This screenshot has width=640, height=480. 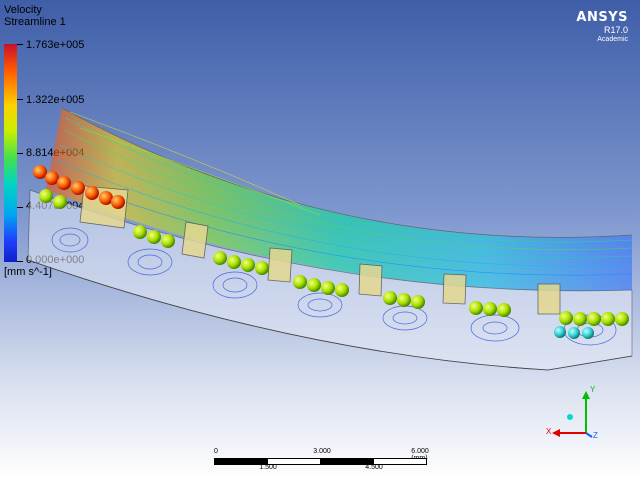 What do you see at coordinates (322, 451) in the screenshot?
I see `scale-label-mid: 3.000` at bounding box center [322, 451].